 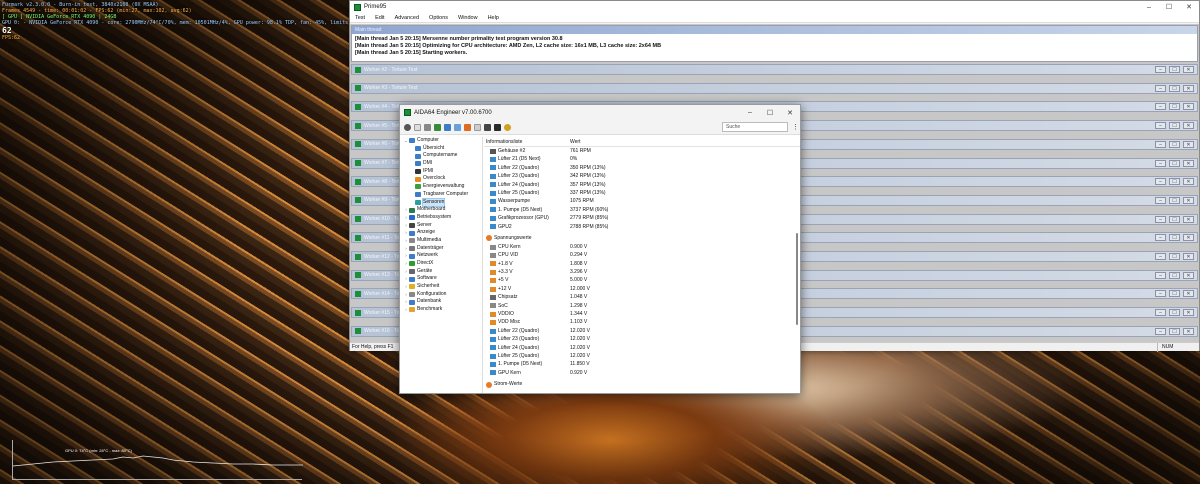 What do you see at coordinates (360, 18) in the screenshot?
I see `menu-test: Test` at bounding box center [360, 18].